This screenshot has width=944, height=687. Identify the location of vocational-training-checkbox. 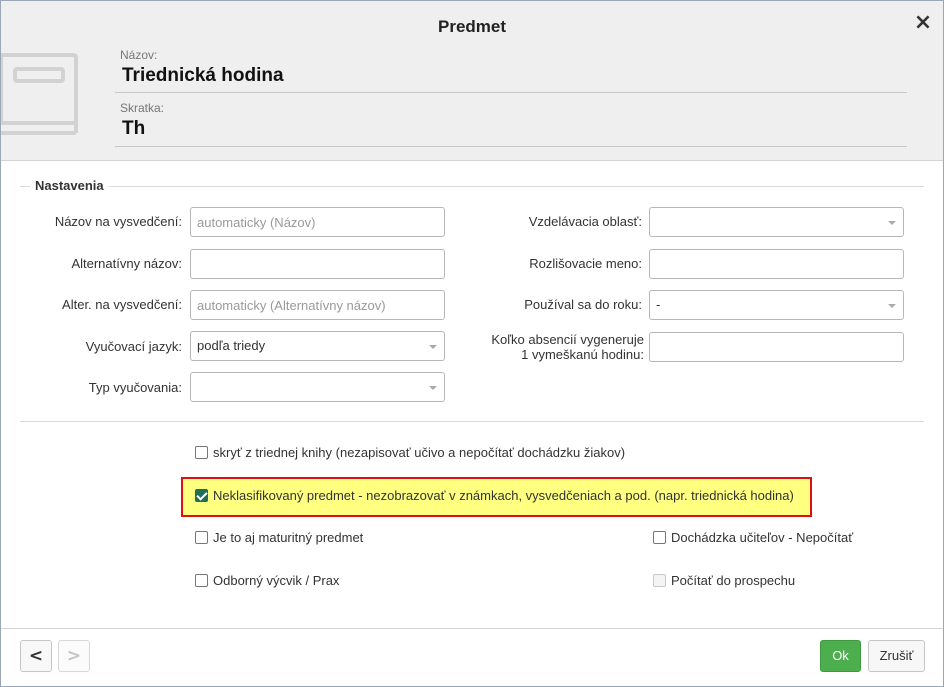
(201, 580).